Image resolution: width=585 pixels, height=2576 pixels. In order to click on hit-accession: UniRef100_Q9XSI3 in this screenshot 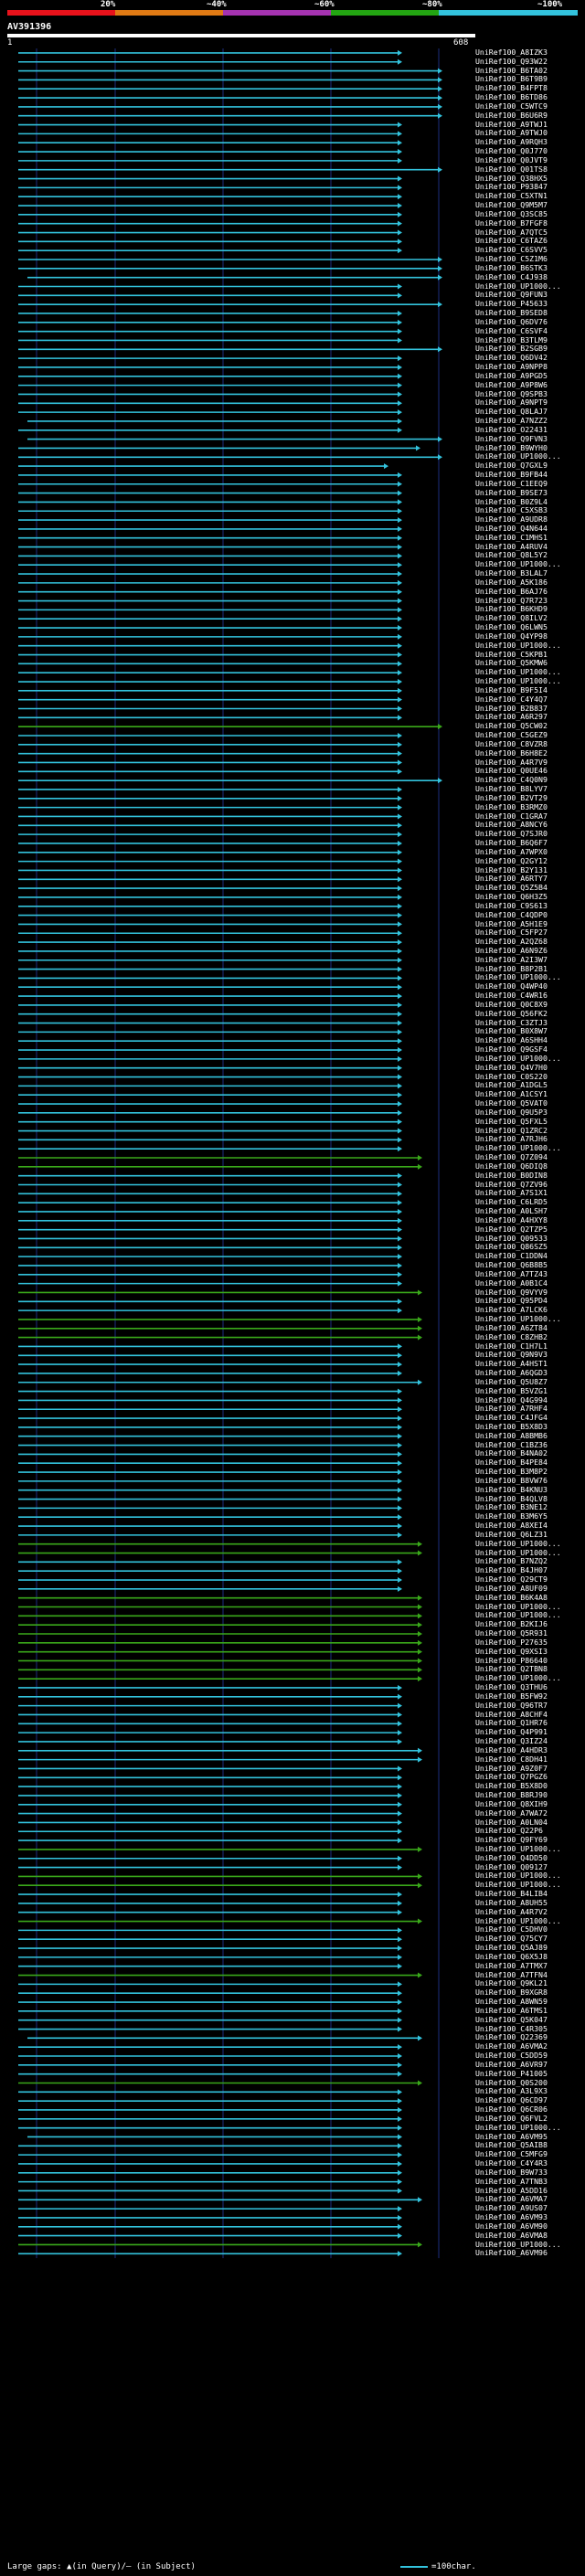, I will do `click(512, 1651)`.